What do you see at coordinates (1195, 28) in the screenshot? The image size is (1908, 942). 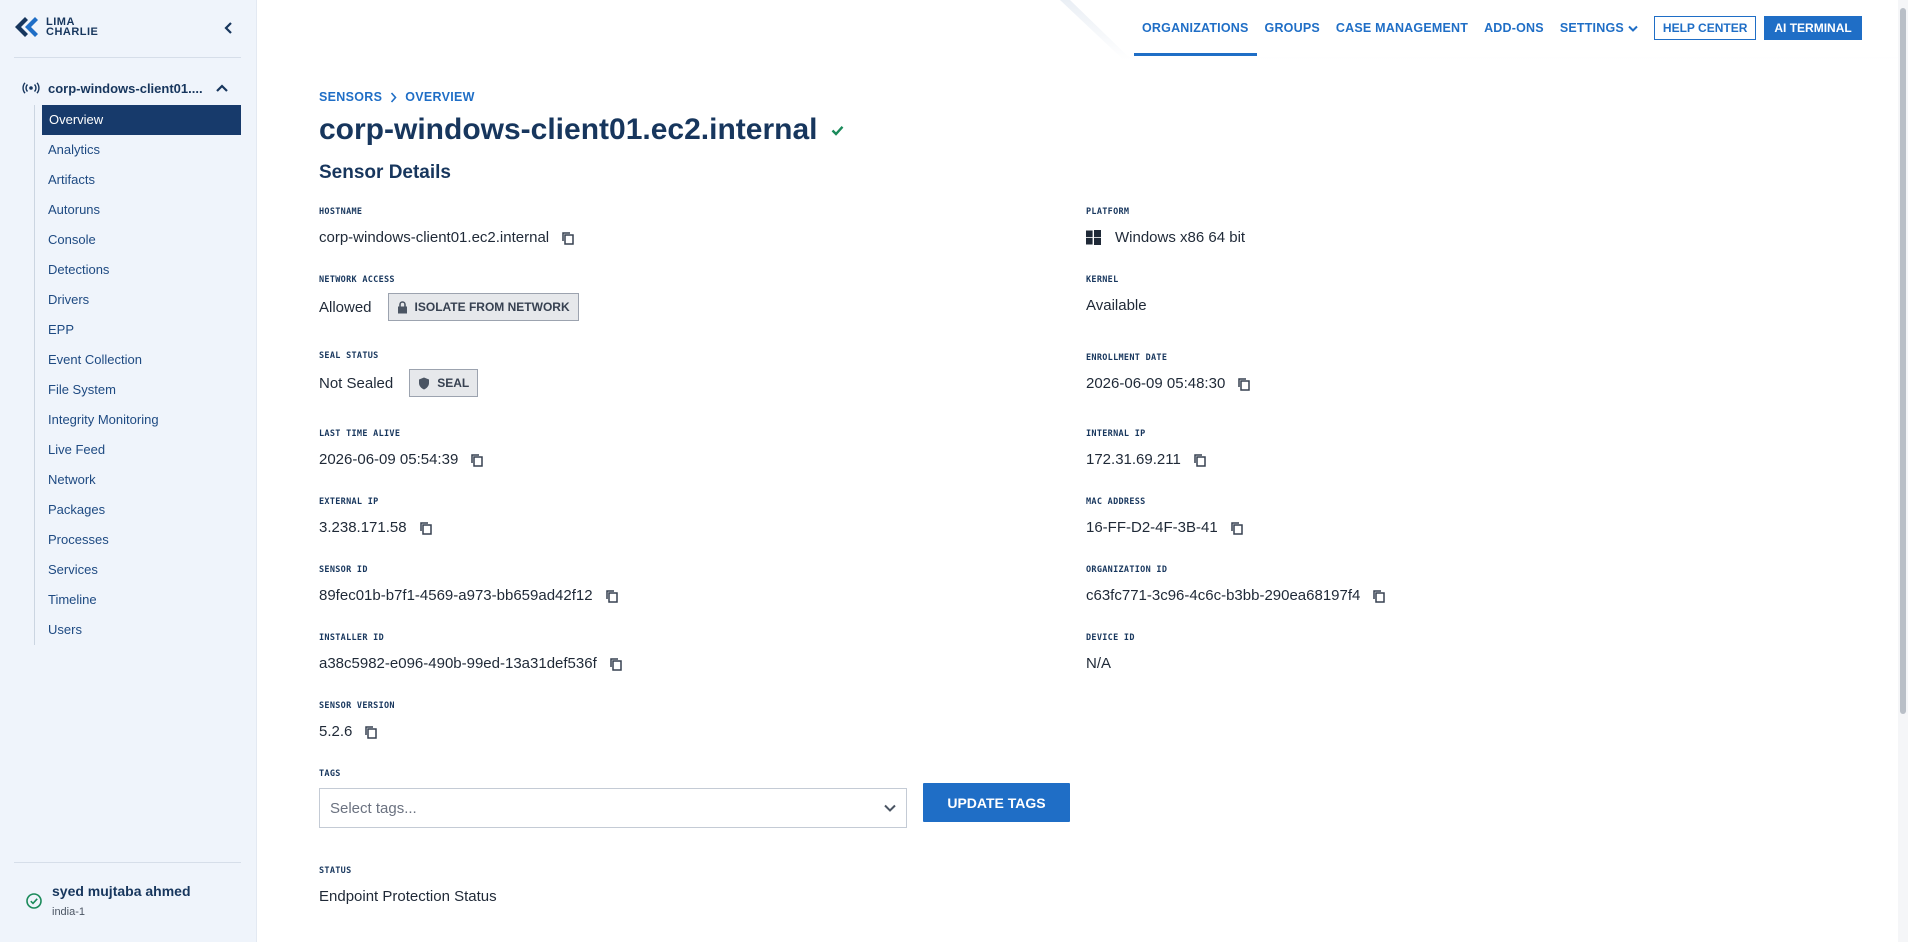 I see `nav-organizations: ORGANIZATIONS` at bounding box center [1195, 28].